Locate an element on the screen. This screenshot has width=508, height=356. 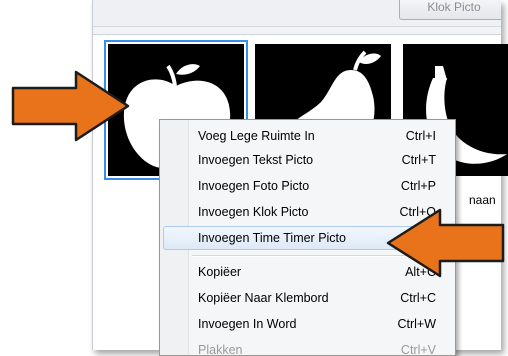
arrow-right-icon is located at coordinates (70, 106).